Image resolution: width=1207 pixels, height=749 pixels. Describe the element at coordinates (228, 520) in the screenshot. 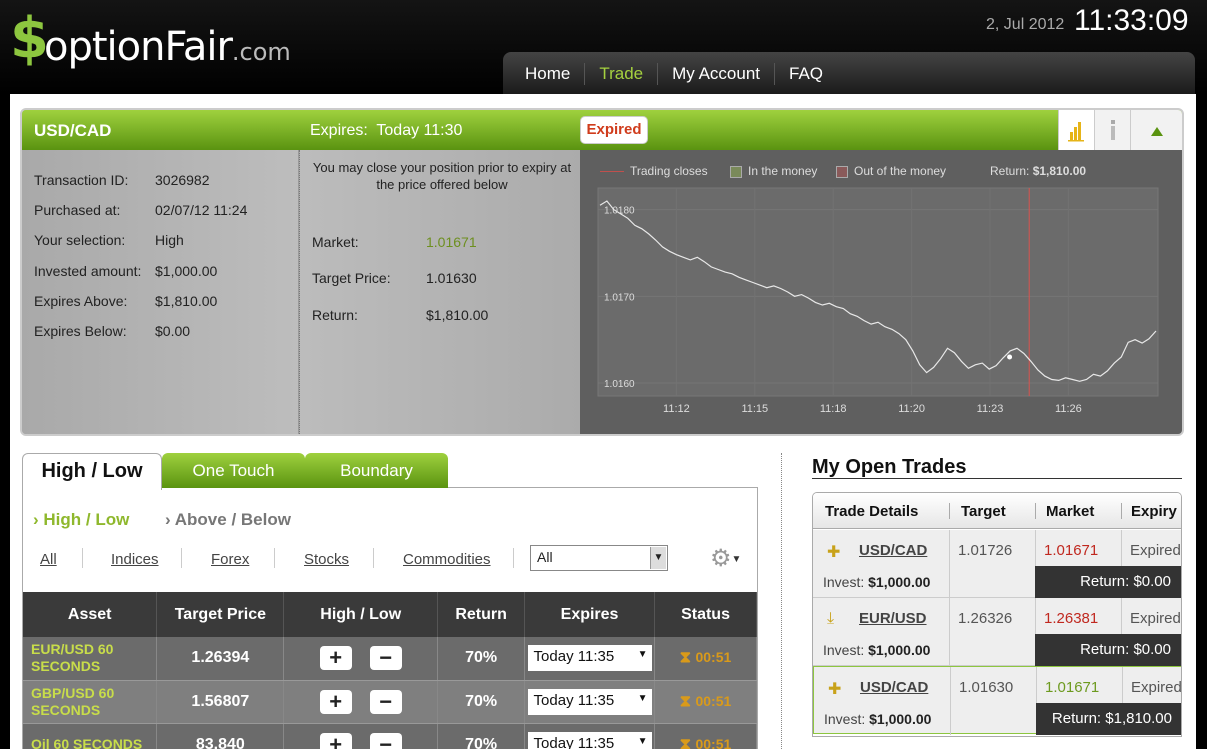

I see `subtab-above-below: › Above / Below` at that location.